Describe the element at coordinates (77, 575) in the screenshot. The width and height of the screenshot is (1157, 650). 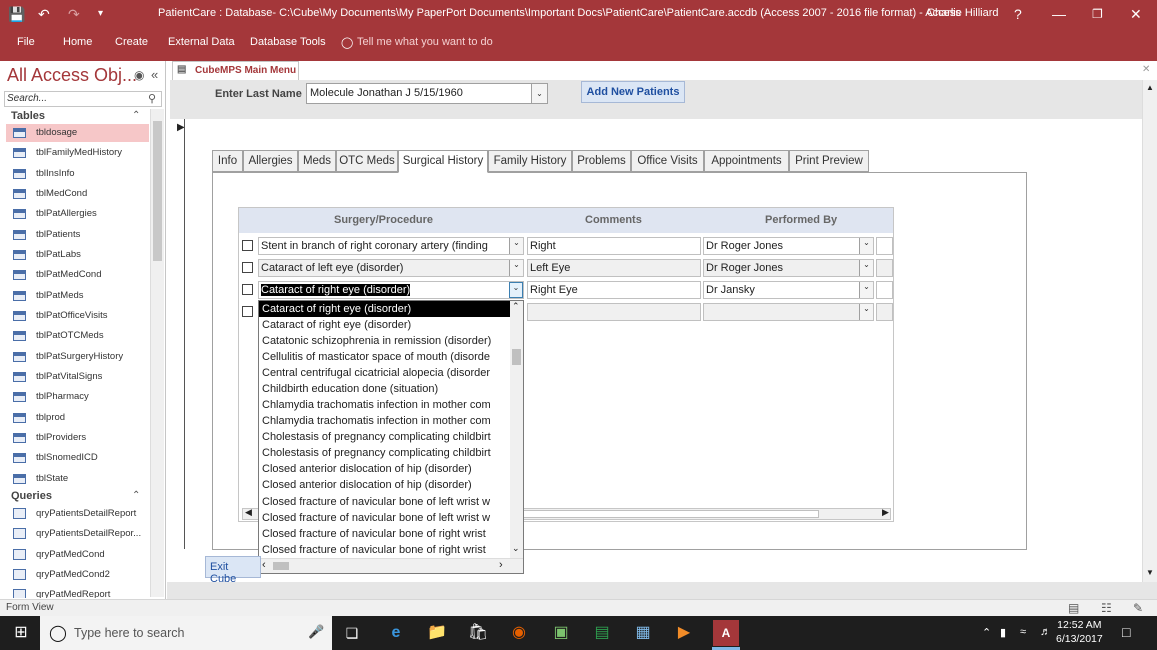
I see `nav-query-item: qryPatMedCond2` at that location.